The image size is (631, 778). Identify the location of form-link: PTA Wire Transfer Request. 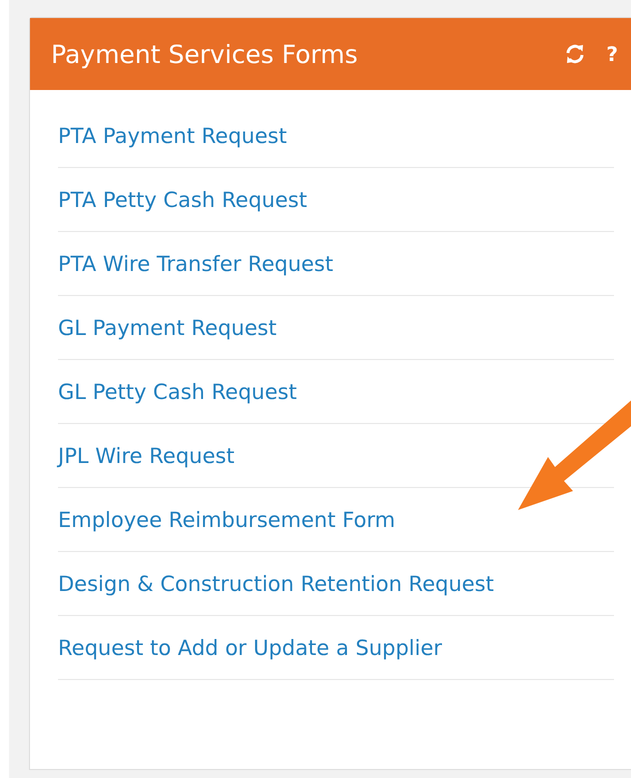
(196, 264).